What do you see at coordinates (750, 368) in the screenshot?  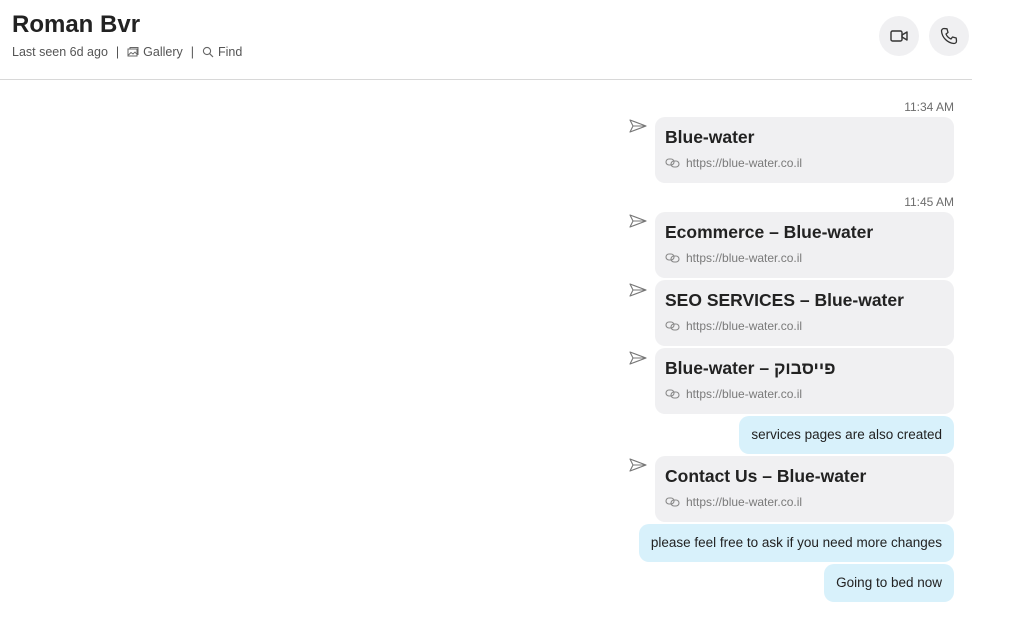 I see `link-preview-title: Blue-water – פייסבוק` at bounding box center [750, 368].